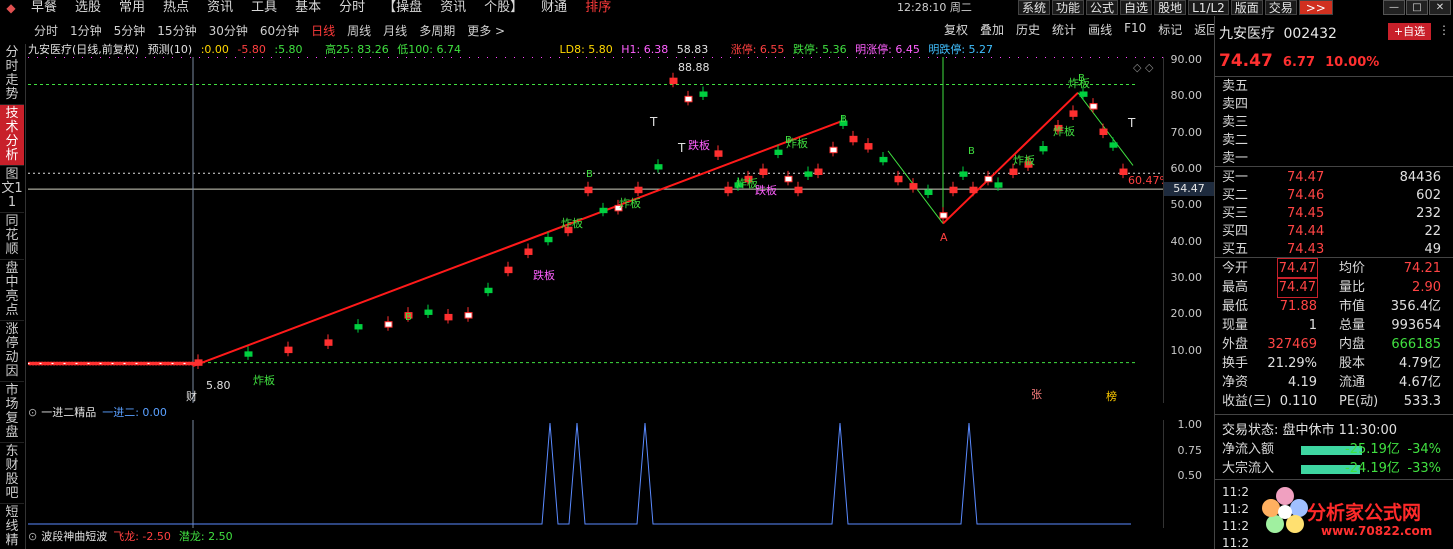  What do you see at coordinates (1280, 7) in the screenshot?
I see `top-button-7: 交易` at bounding box center [1280, 7].